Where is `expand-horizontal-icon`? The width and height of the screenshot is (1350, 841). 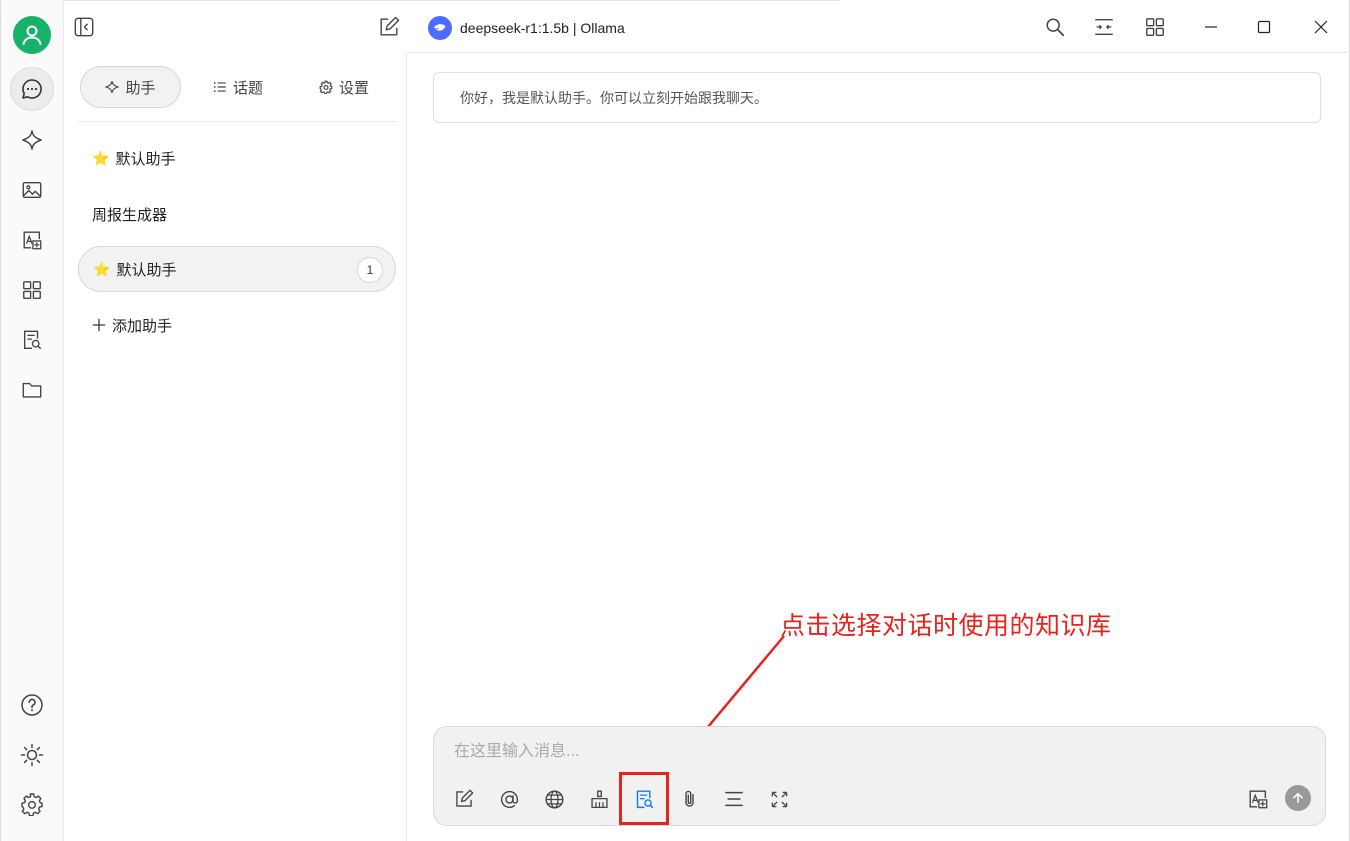
expand-horizontal-icon is located at coordinates (1104, 27).